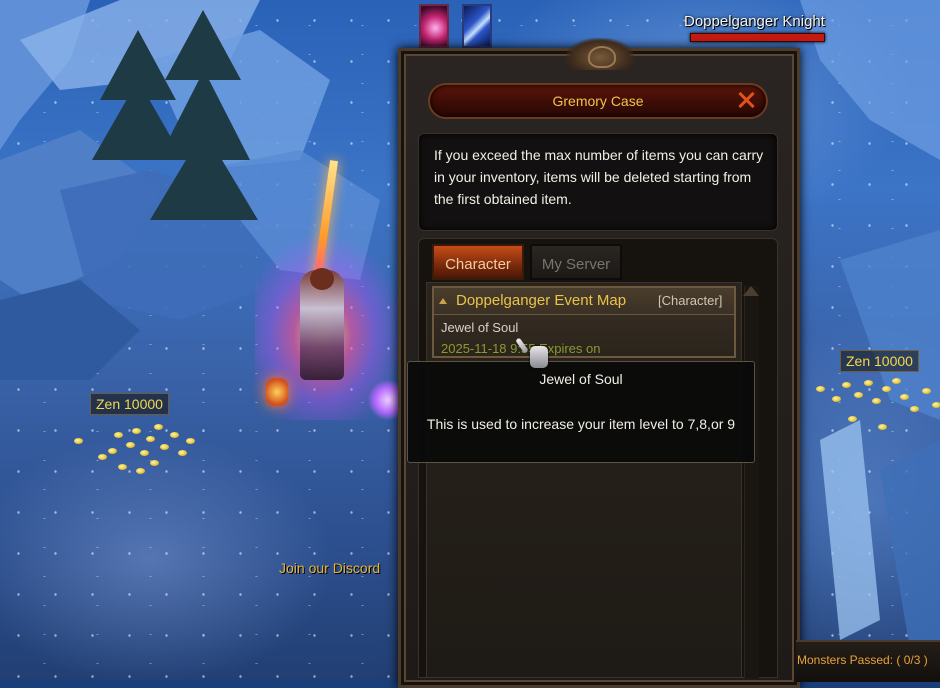 This screenshot has height=688, width=940. I want to click on list-scrollbar, so click(751, 482).